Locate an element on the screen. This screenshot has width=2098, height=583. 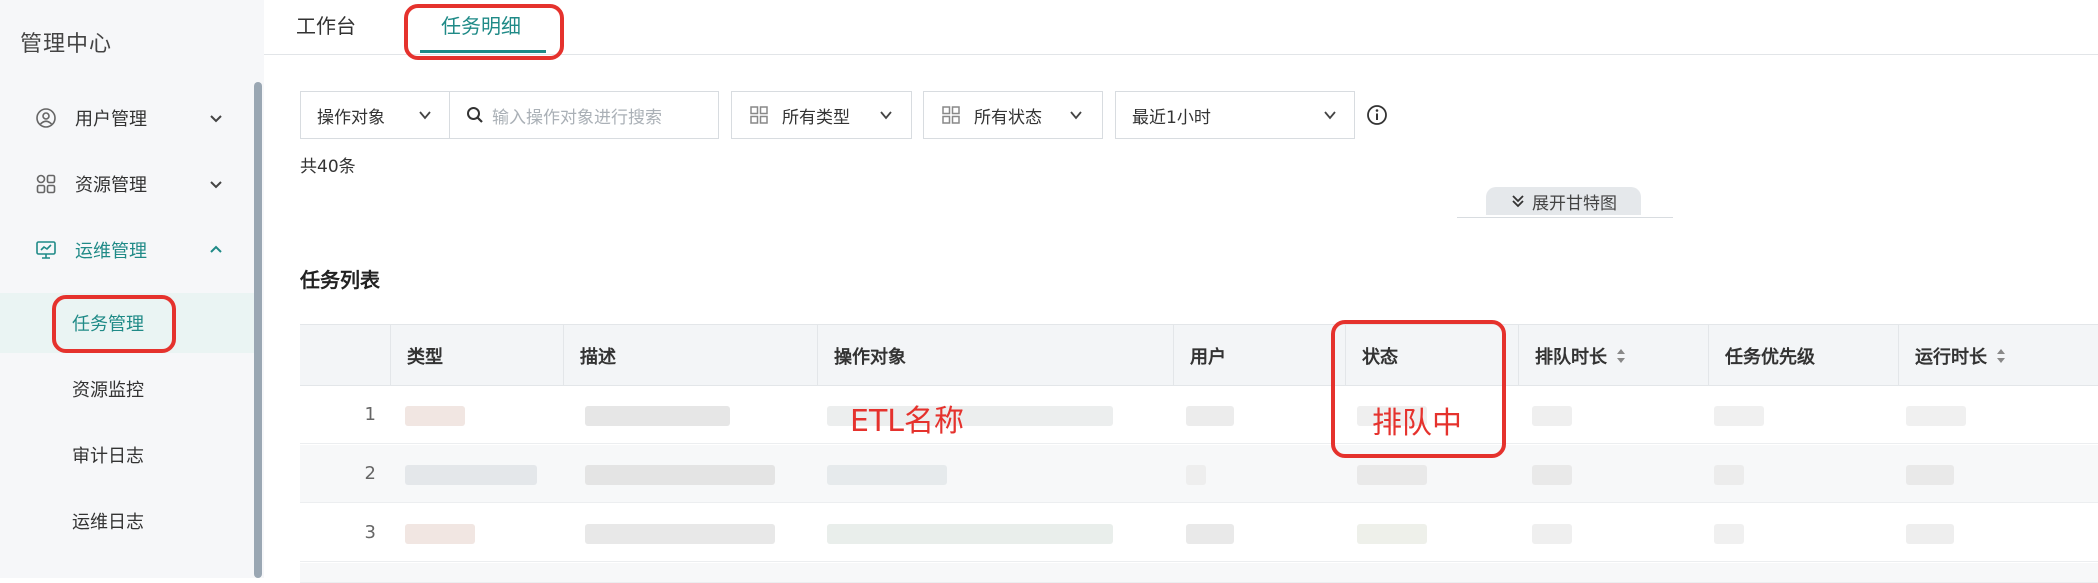
sidebar-scrollbar is located at coordinates (258, 330).